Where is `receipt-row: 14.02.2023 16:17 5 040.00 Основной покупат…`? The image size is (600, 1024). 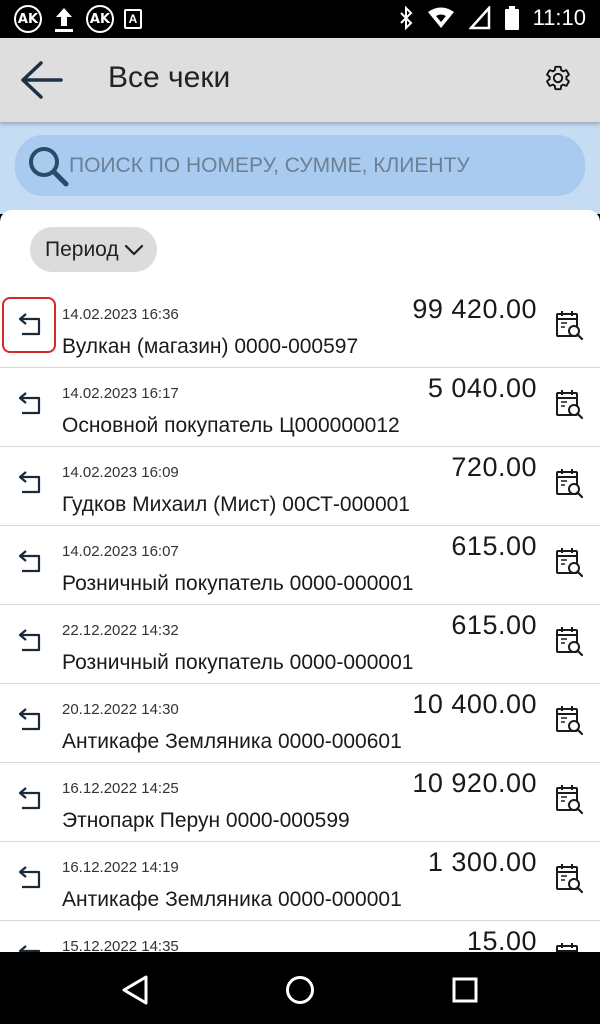
receipt-row: 14.02.2023 16:17 5 040.00 Основной покупат… is located at coordinates (300, 407).